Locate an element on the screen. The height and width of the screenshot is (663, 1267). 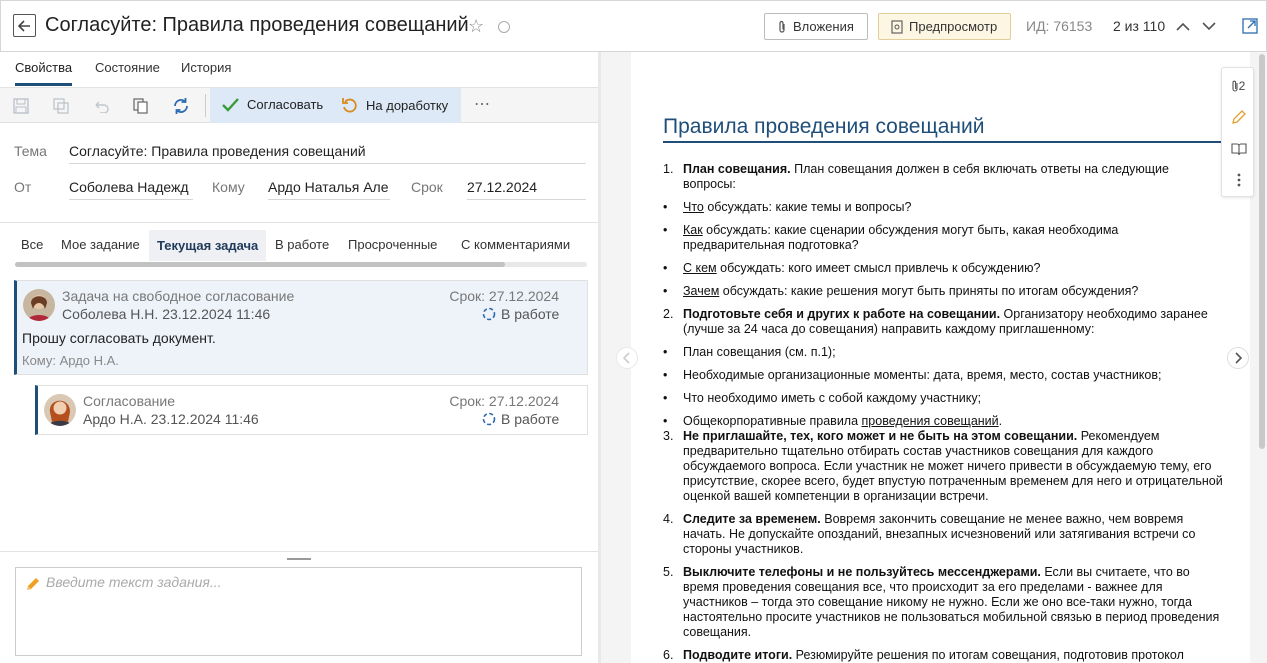
preview-side-toolbar: 2 is located at coordinates (1237, 132).